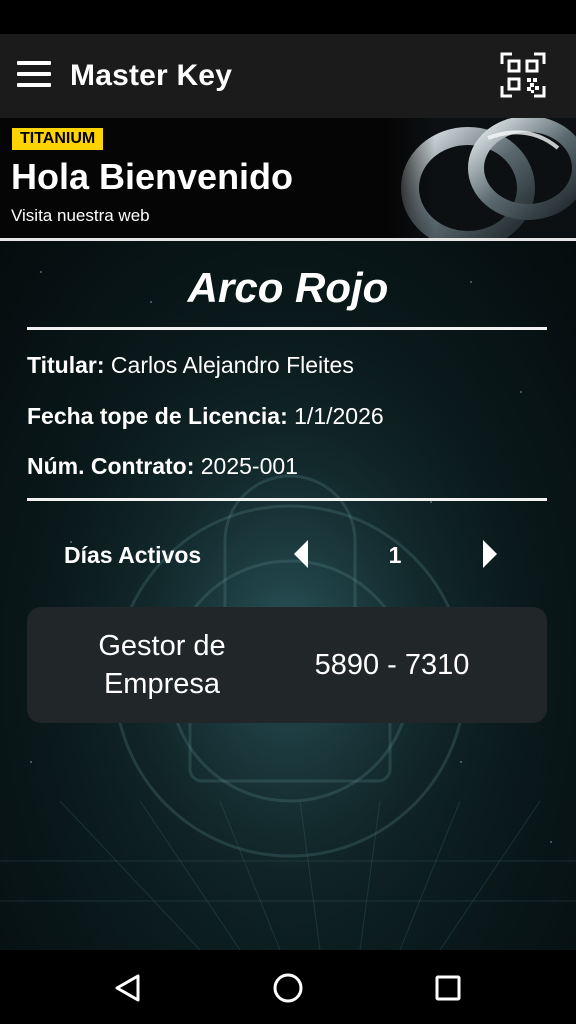  I want to click on expiry-row: Fecha tope de Licencia: 1/1/2026, so click(205, 416).